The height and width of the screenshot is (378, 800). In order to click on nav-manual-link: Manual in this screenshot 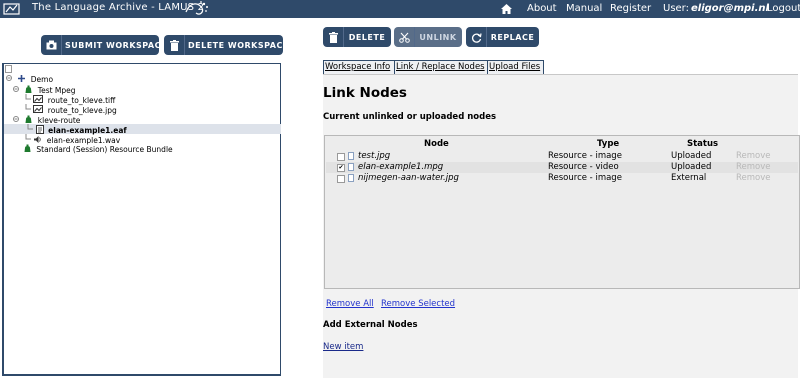, I will do `click(584, 8)`.